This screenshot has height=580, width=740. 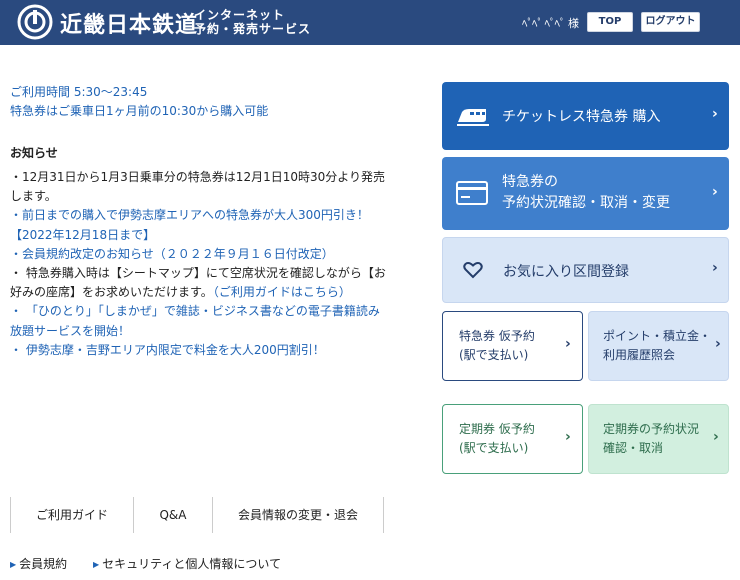 I want to click on reservation-status-button: 特急券の 予約状況確認・取消・変更 ›, so click(x=585, y=193).